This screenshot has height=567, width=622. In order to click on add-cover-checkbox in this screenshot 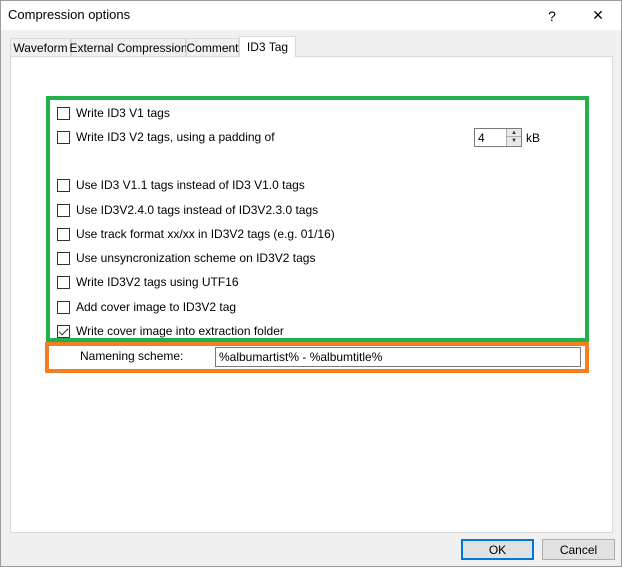, I will do `click(63, 307)`.